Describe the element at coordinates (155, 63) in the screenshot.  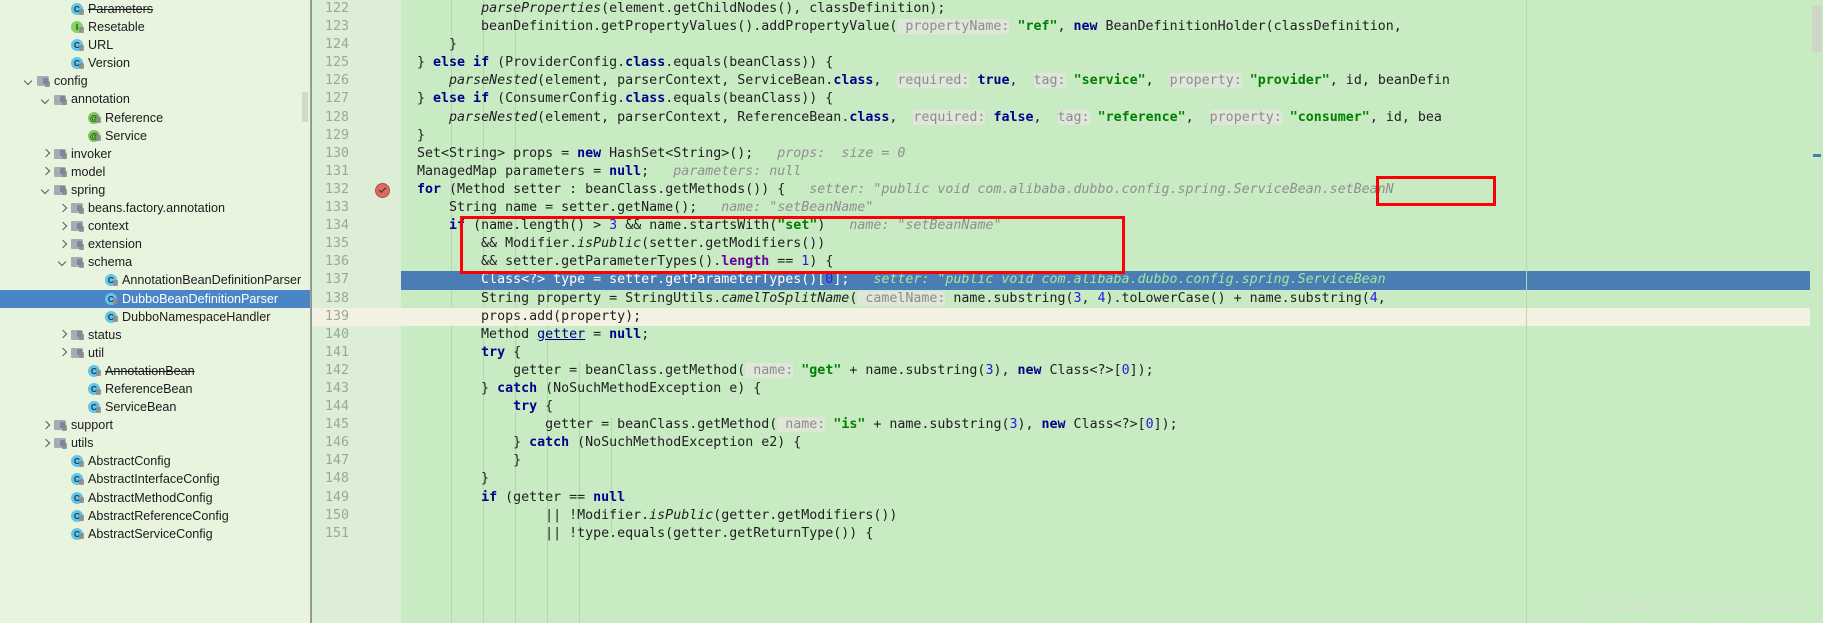
I see `tree-item-version: Version` at that location.